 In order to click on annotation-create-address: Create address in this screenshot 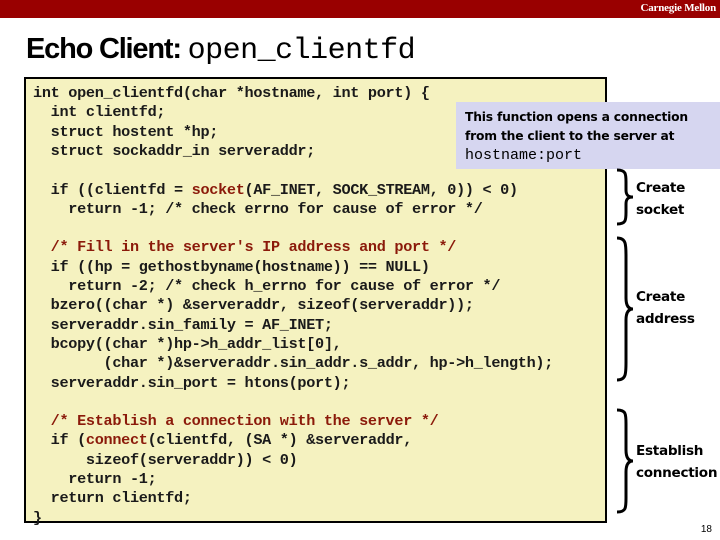, I will do `click(665, 308)`.